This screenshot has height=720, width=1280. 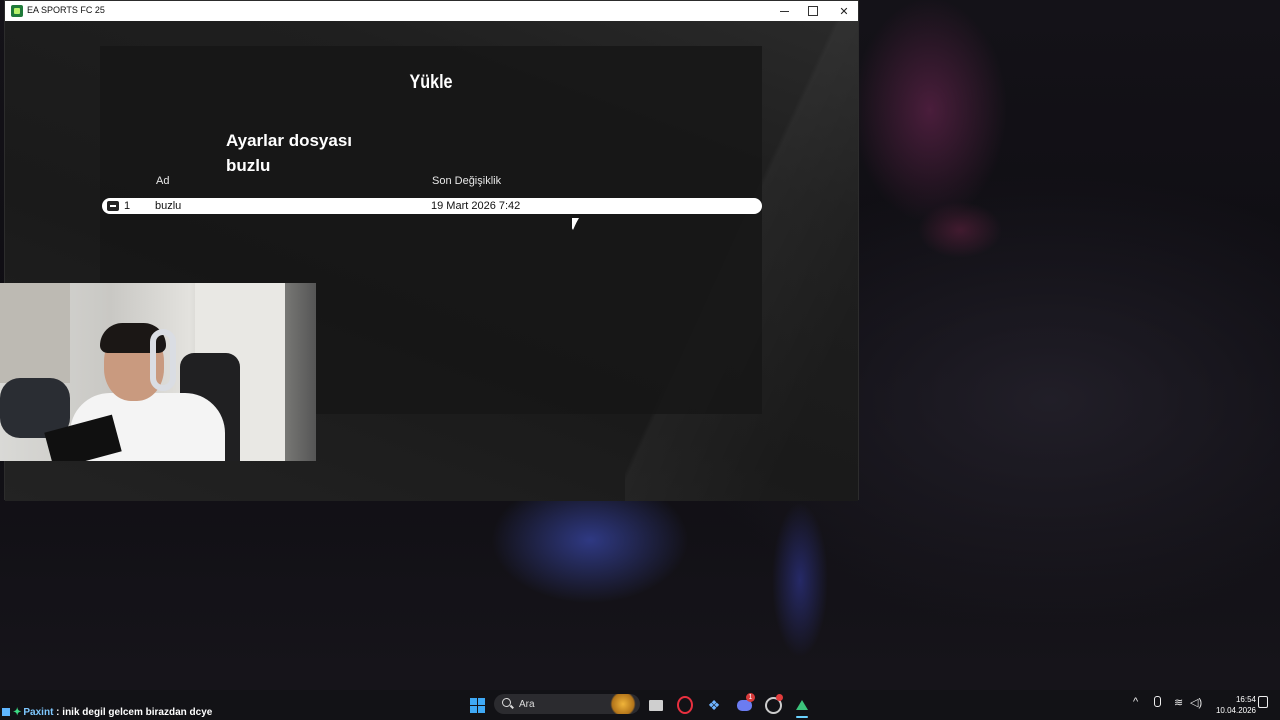 What do you see at coordinates (38, 712) in the screenshot?
I see `chat-username: Paxint` at bounding box center [38, 712].